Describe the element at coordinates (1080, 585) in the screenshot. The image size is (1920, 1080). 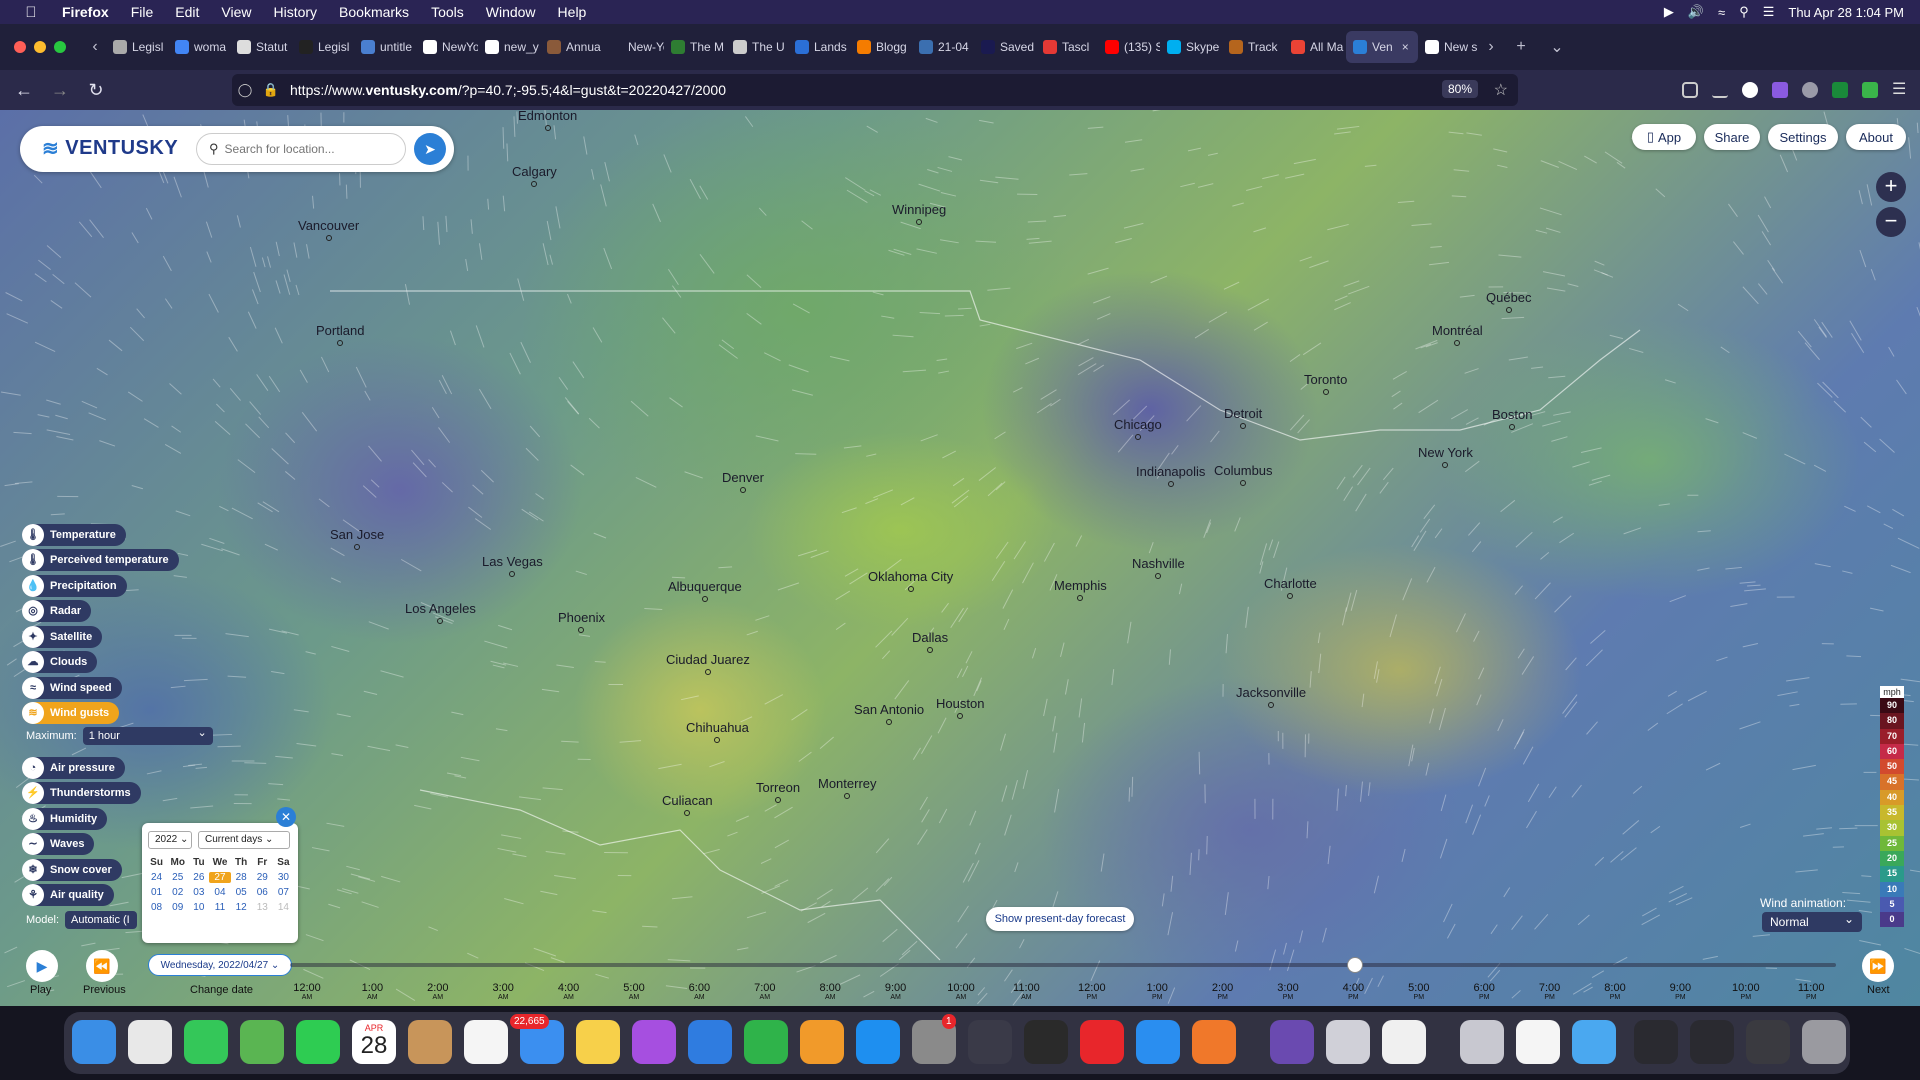
I see `city-label: Memphis` at that location.